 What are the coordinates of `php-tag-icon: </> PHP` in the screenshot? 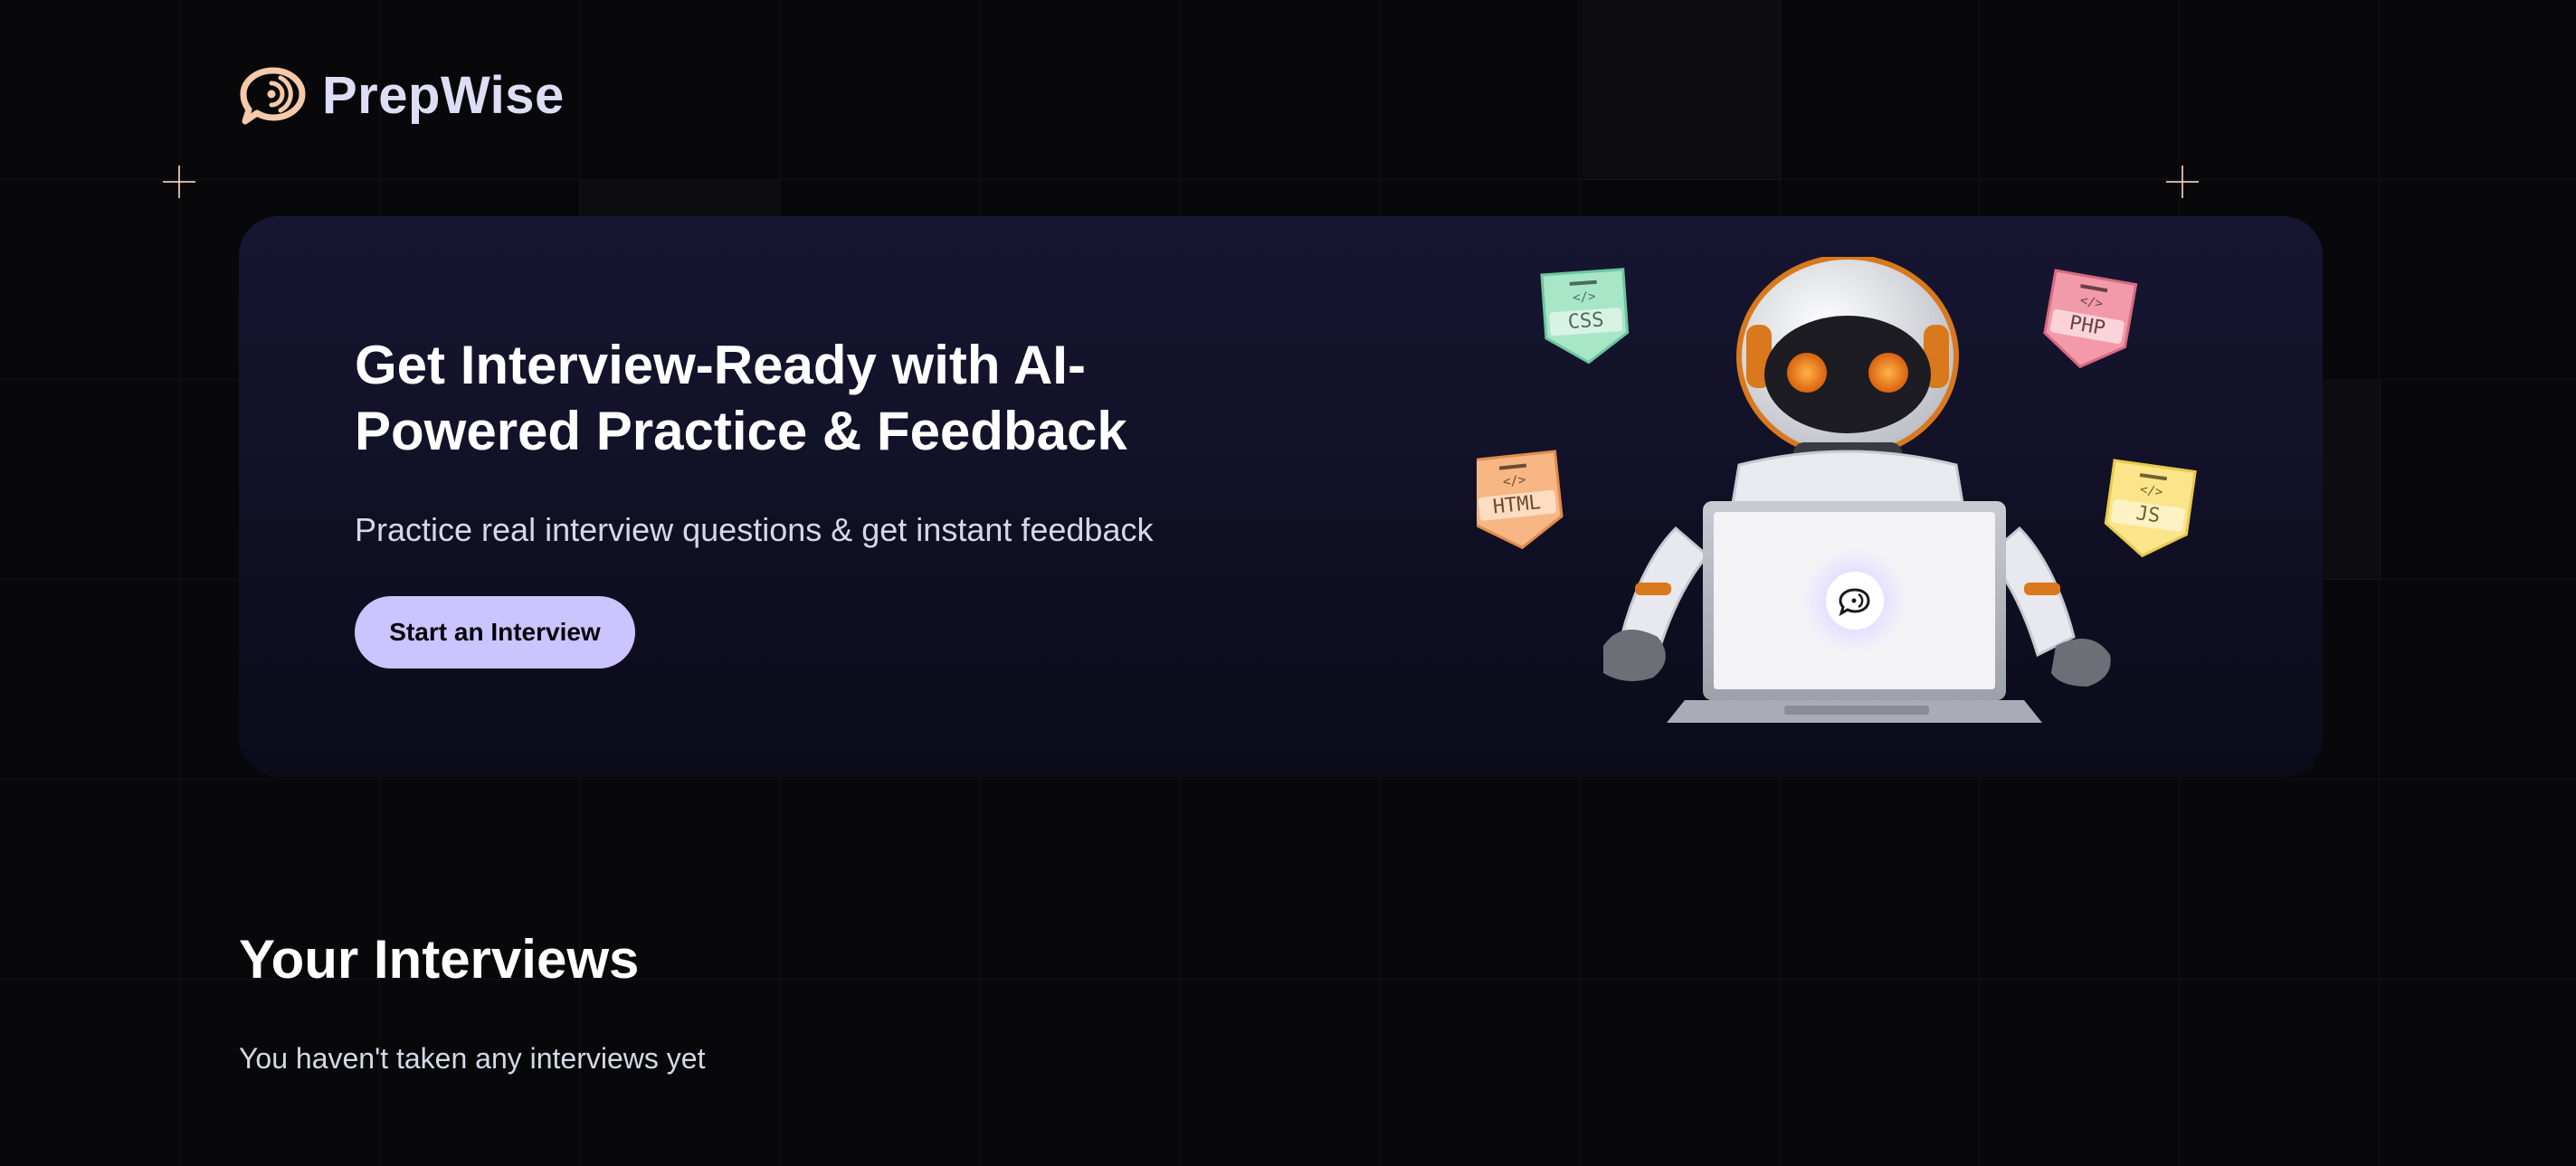 It's located at (2091, 319).